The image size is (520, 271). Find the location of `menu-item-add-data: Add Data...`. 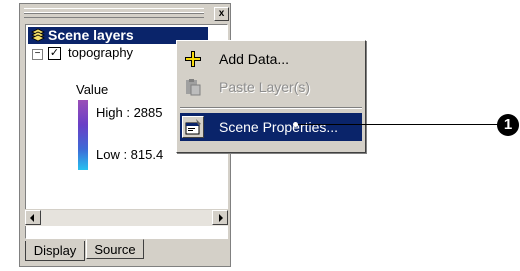

menu-item-add-data: Add Data... is located at coordinates (271, 59).